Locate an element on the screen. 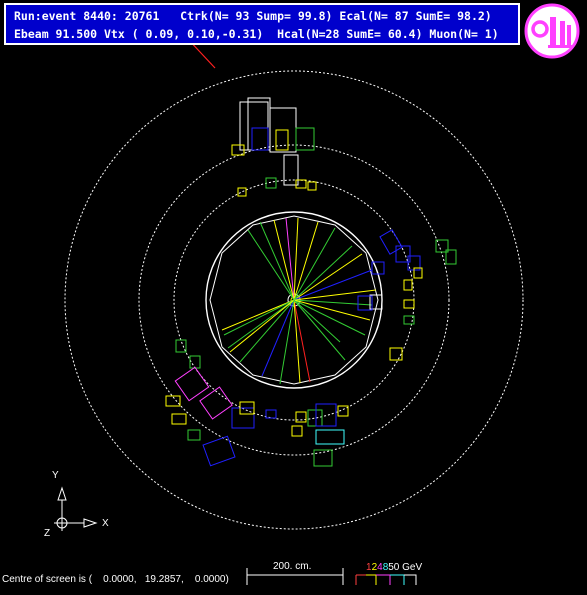 The height and width of the screenshot is (595, 587). y-axis-label: Y is located at coordinates (55, 475).